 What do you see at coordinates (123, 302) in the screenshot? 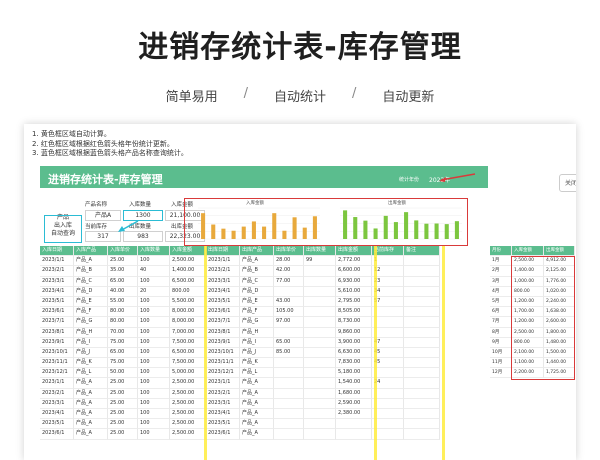
I see `table-cell: 55.00` at bounding box center [123, 302].